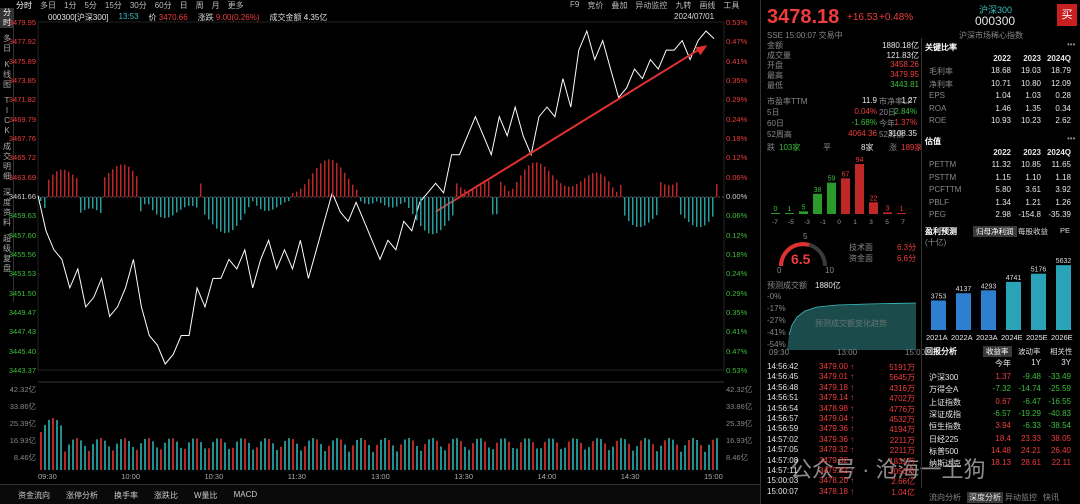 This screenshot has width=1080, height=504. What do you see at coordinates (737, 22) in the screenshot?
I see `y-right-0: 0.53%` at bounding box center [737, 22].